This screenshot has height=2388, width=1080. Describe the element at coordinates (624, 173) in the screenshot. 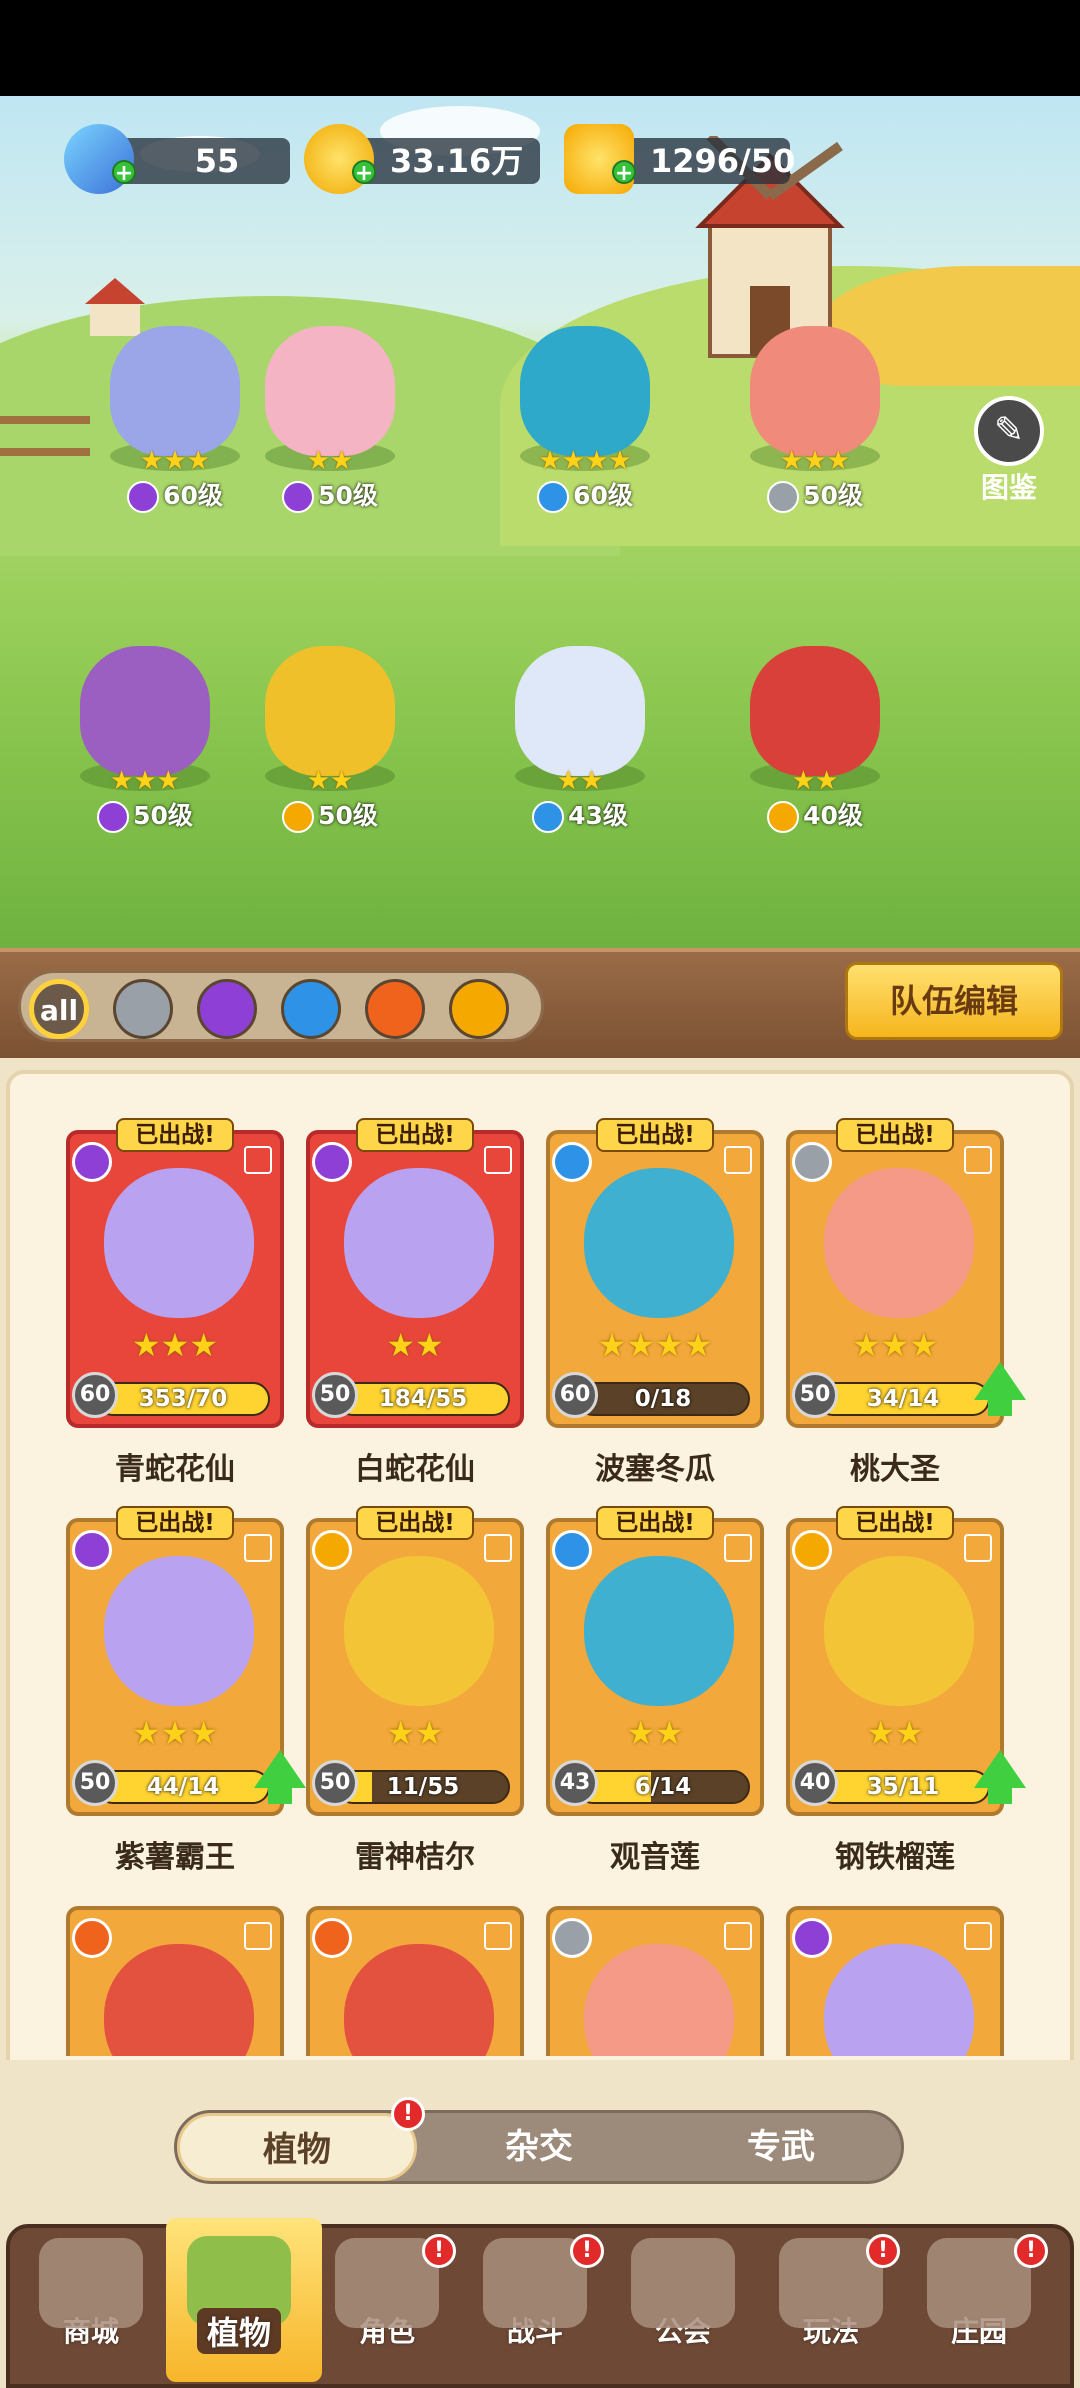

I see `add-energy-icon: +` at that location.